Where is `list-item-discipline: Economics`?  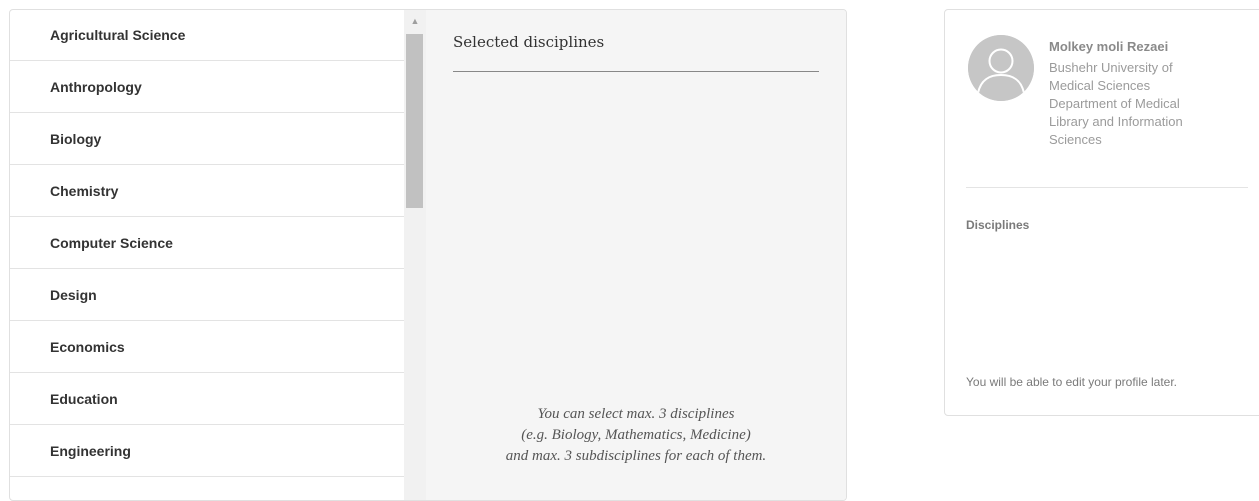 list-item-discipline: Economics is located at coordinates (210, 347).